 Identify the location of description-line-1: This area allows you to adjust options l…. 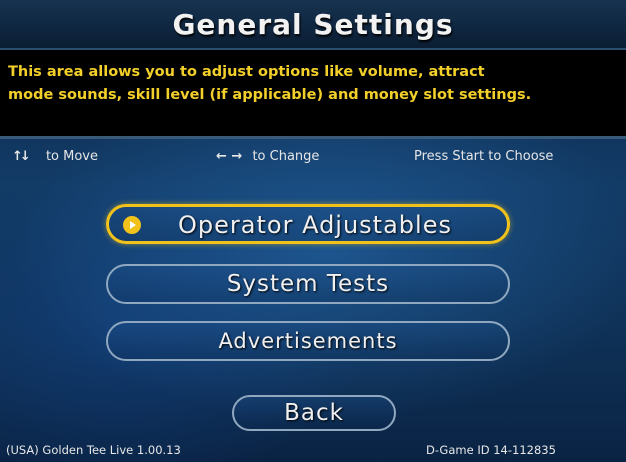
(246, 72).